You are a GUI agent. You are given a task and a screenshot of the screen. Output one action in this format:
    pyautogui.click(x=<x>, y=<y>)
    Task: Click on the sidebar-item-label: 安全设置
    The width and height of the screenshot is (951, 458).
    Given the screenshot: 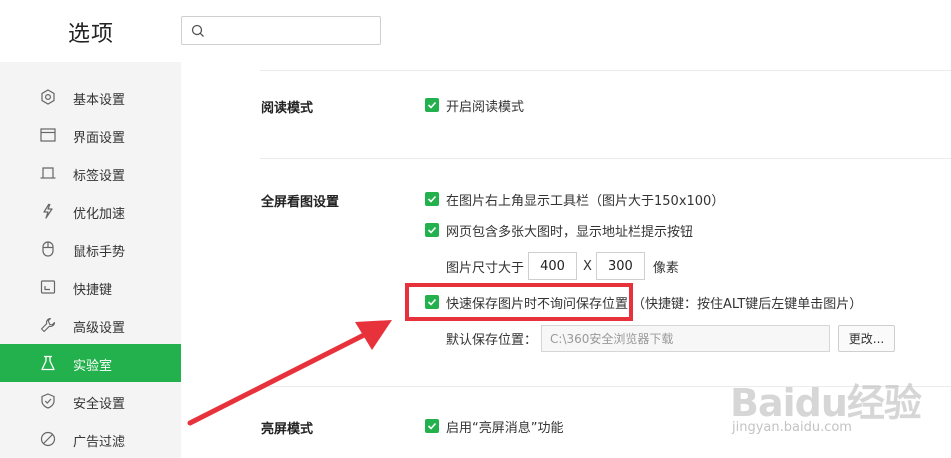 What is the action you would take?
    pyautogui.click(x=99, y=404)
    